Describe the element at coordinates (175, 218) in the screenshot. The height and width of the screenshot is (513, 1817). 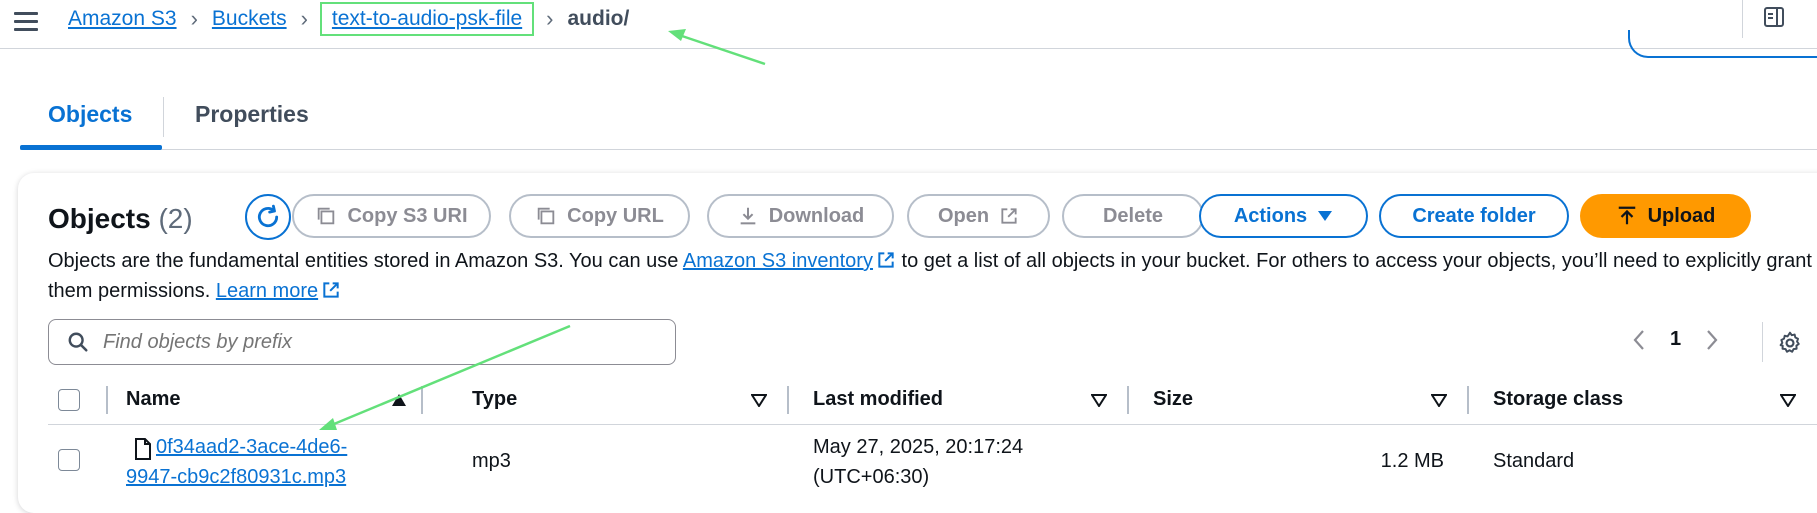
I see `objects-count: (2)` at that location.